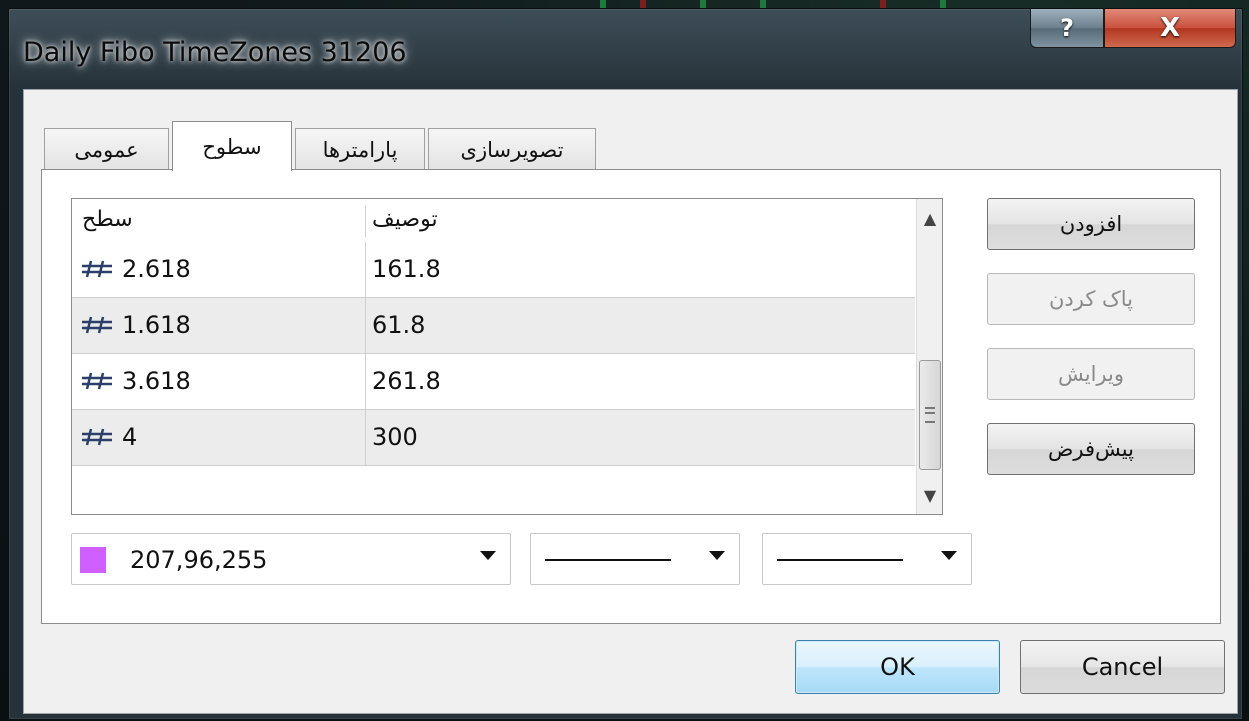 Image resolution: width=1249 pixels, height=721 pixels. I want to click on description-value: 61.8, so click(399, 325).